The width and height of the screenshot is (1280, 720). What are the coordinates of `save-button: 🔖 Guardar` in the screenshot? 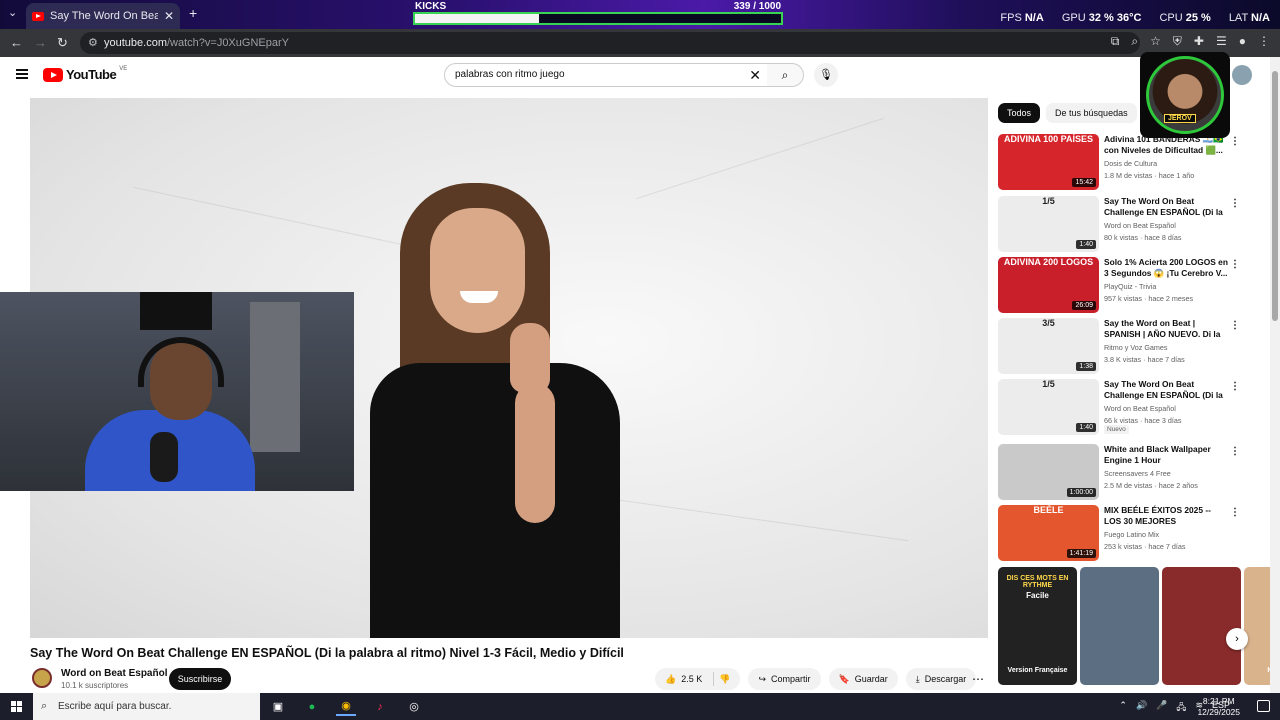 It's located at (863, 679).